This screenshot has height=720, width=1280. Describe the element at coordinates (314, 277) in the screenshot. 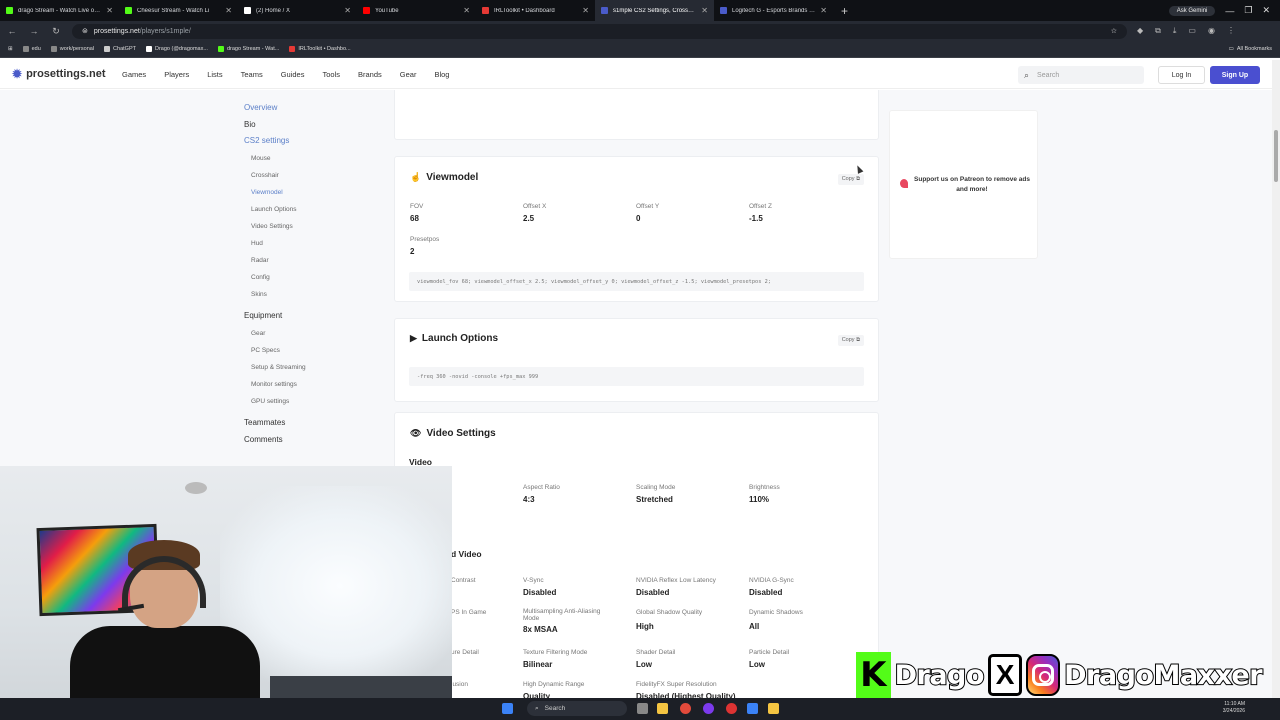

I see `sidebar-item-config: Config` at that location.